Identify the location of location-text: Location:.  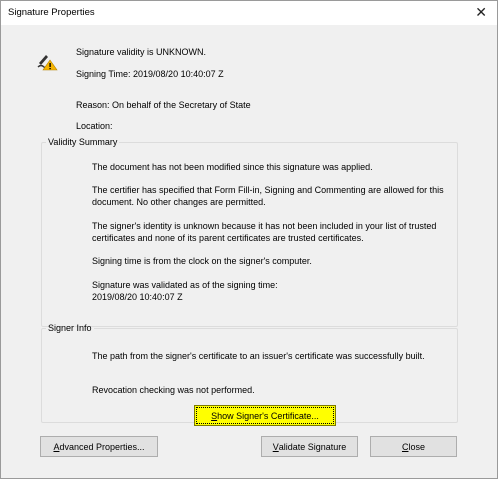
(94, 126).